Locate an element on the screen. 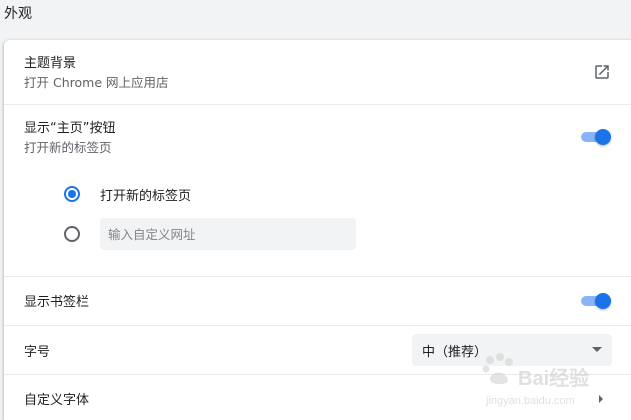  home-button-label: 显示“主页”按钮 is located at coordinates (70, 128).